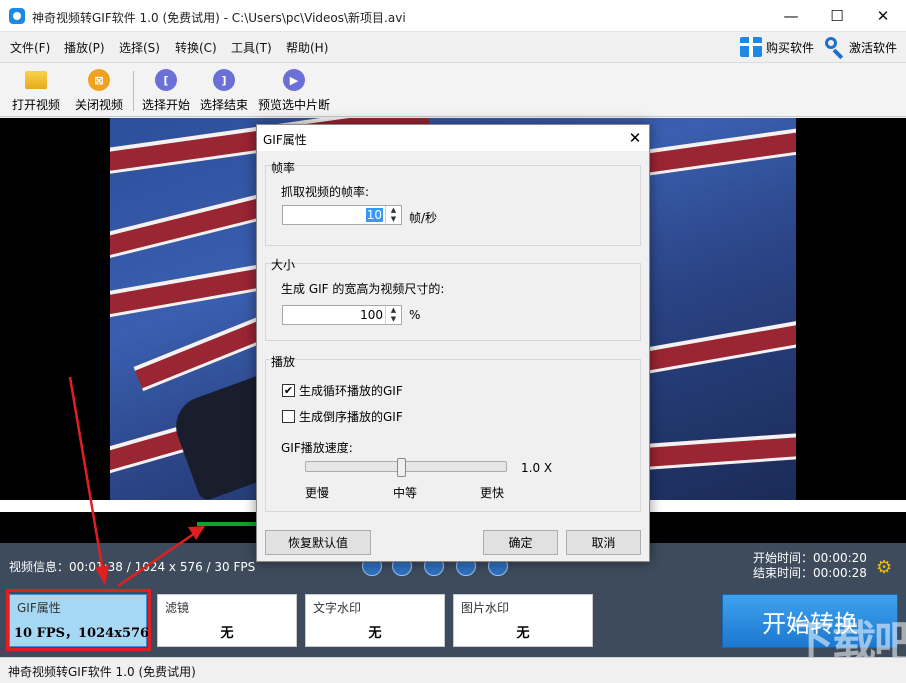 The height and width of the screenshot is (683, 906). What do you see at coordinates (402, 467) in the screenshot?
I see `speed-slider-thumb` at bounding box center [402, 467].